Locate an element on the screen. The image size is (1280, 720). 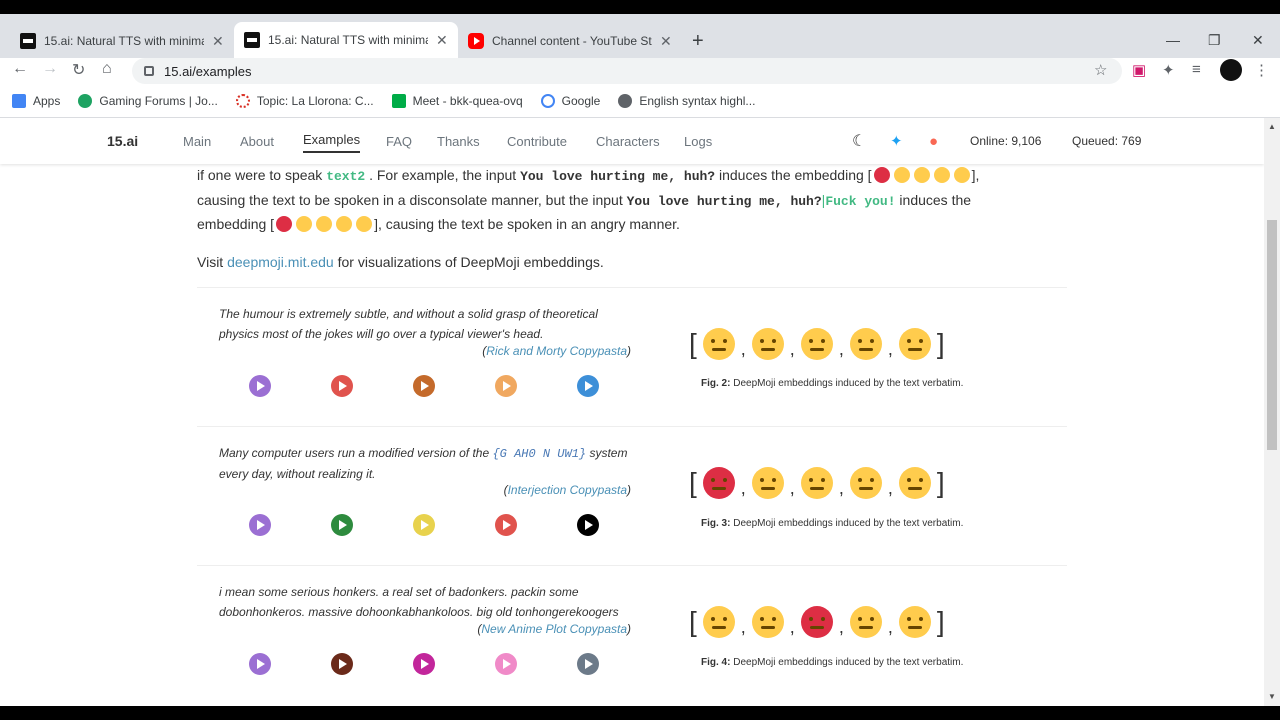
scroll-down-icon: ▼ is located at coordinates (1272, 696).